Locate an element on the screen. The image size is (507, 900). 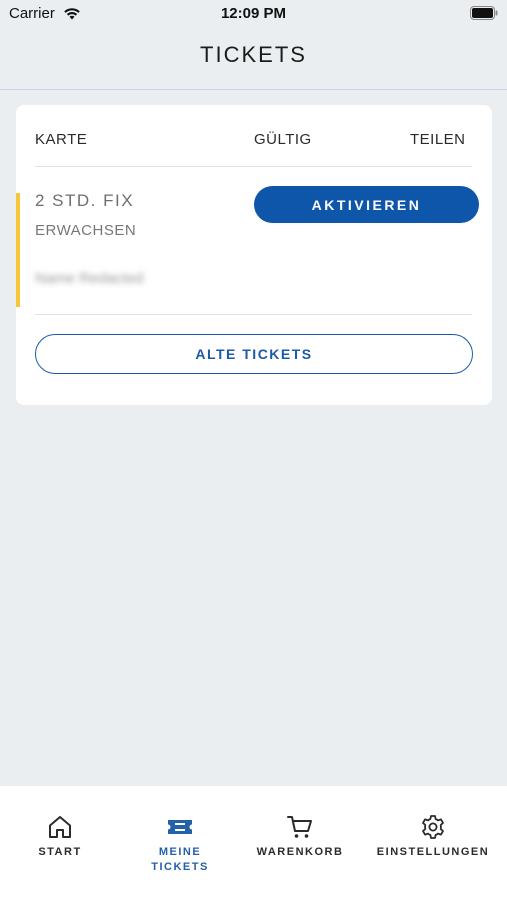
tab-start: START is located at coordinates (60, 837).